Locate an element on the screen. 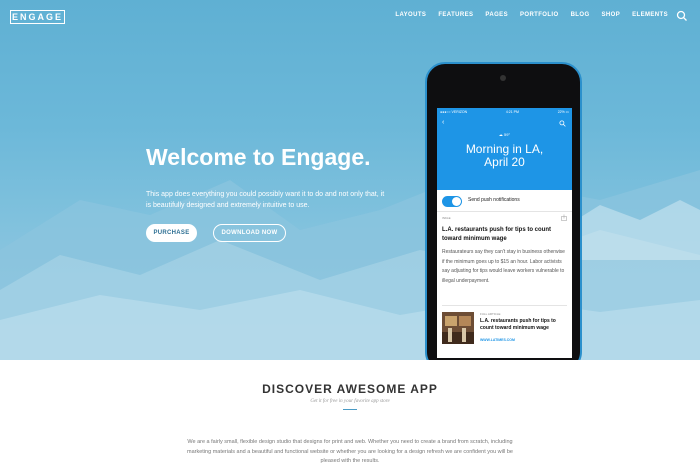 This screenshot has height=470, width=700. download-now-button: DOWNLOAD NOW is located at coordinates (249, 233).